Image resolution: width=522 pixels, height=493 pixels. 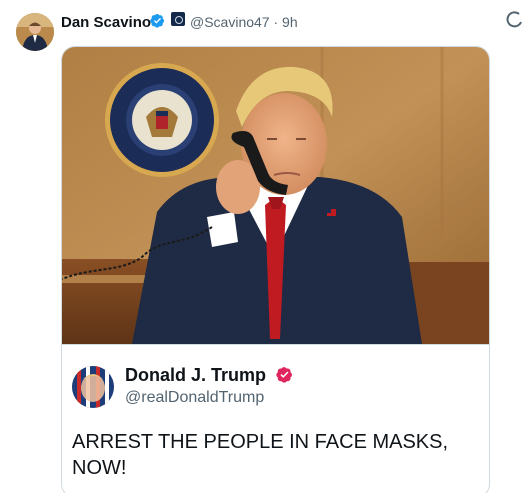 I want to click on tweet-header: Dan Scavino @Scavino47 · 9h, so click(x=261, y=25).